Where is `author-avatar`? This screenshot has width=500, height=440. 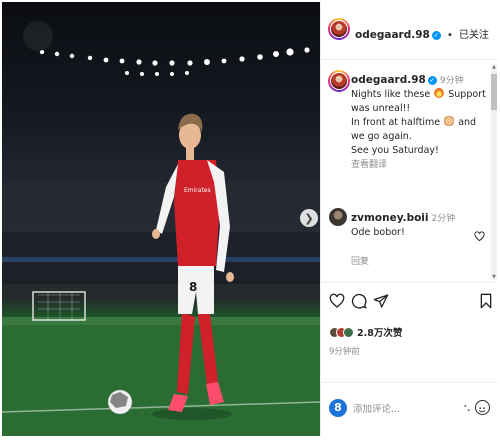 author-avatar is located at coordinates (339, 29).